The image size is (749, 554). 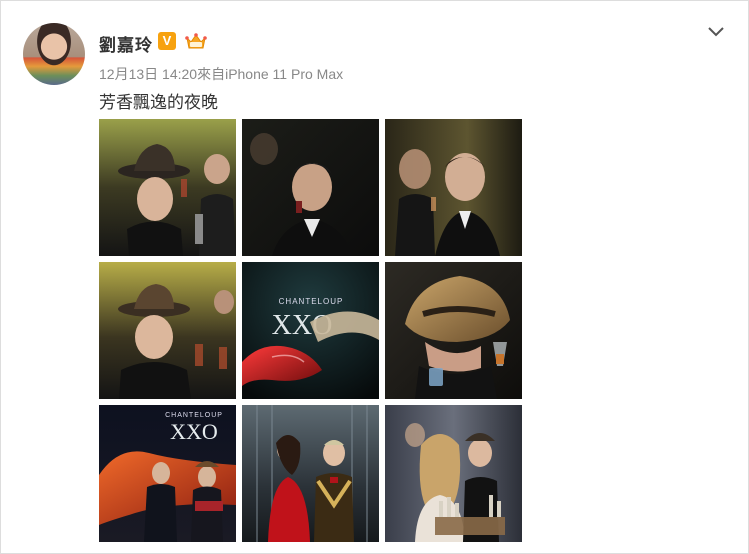 I want to click on avatar, so click(x=54, y=54).